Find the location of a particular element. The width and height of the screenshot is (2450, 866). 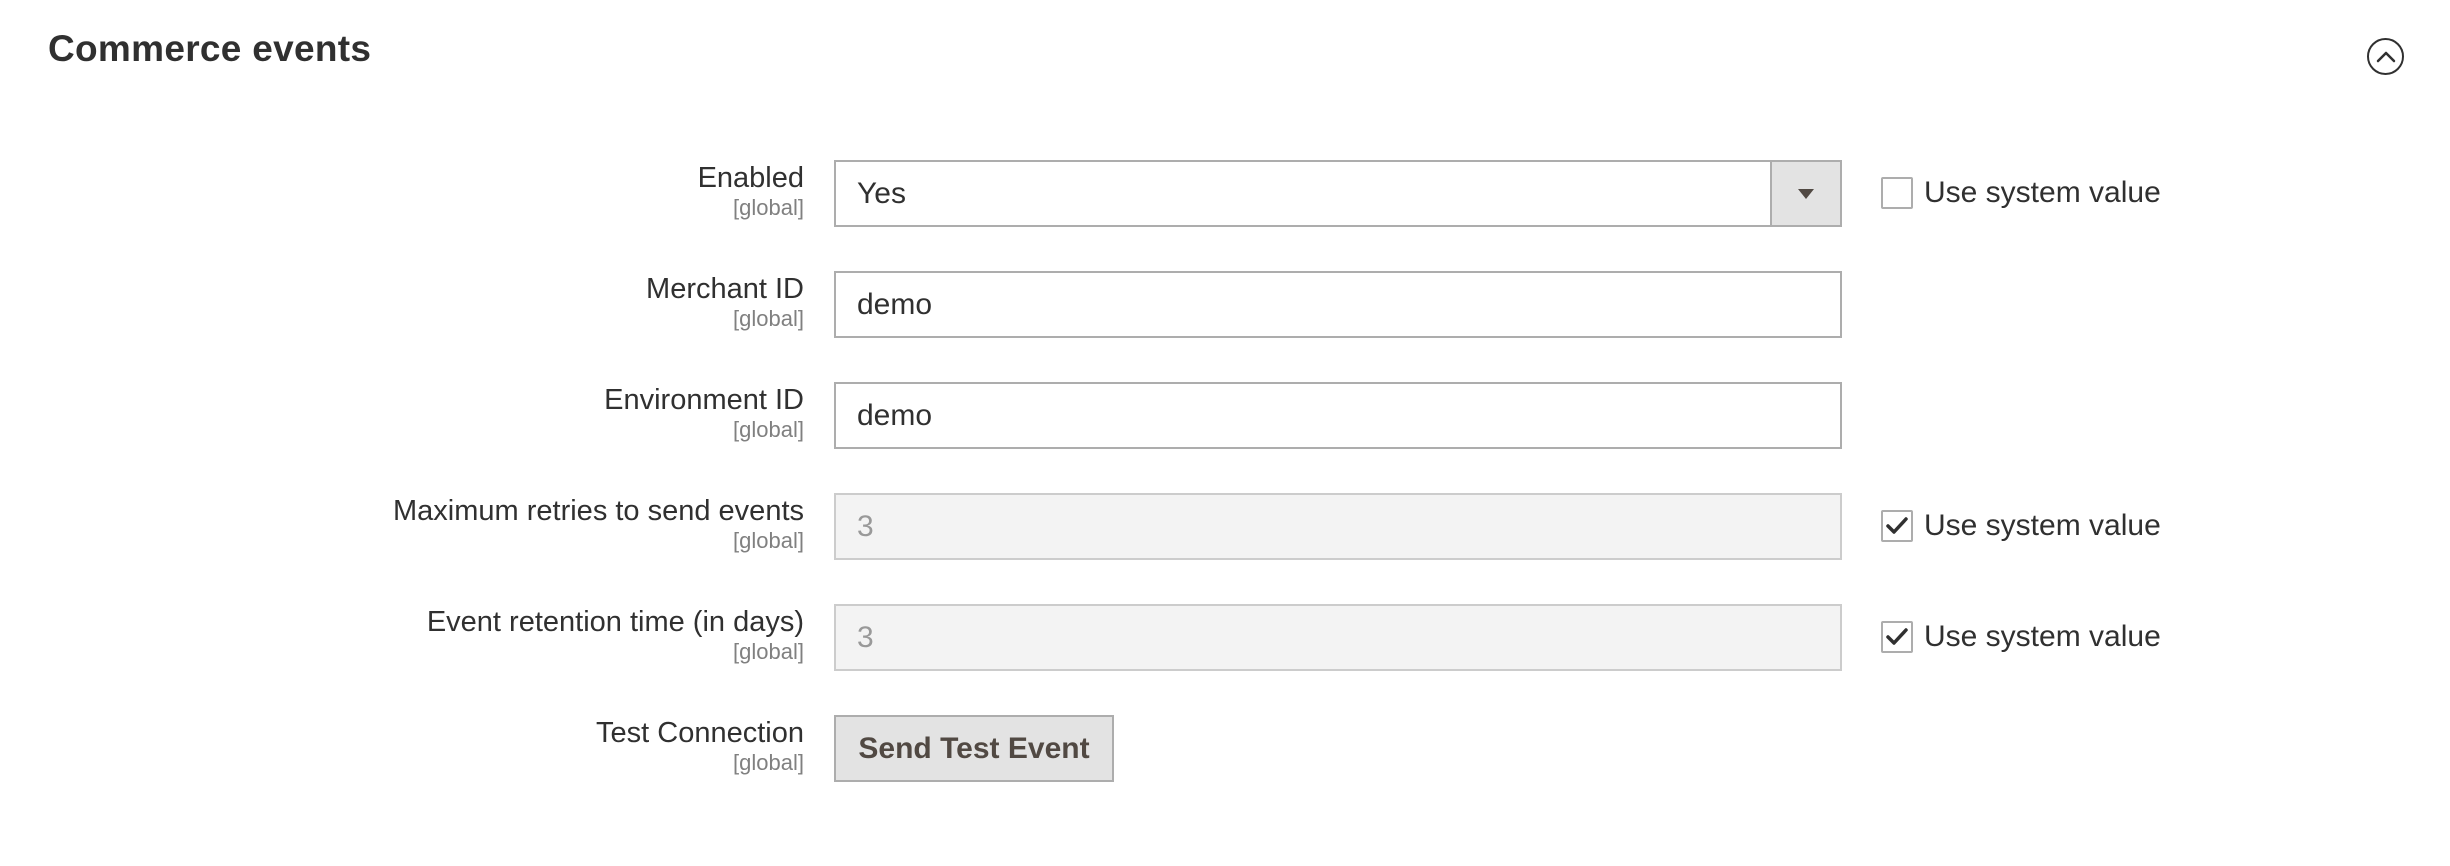

send-test-event-button: Send Test Event is located at coordinates (974, 748).